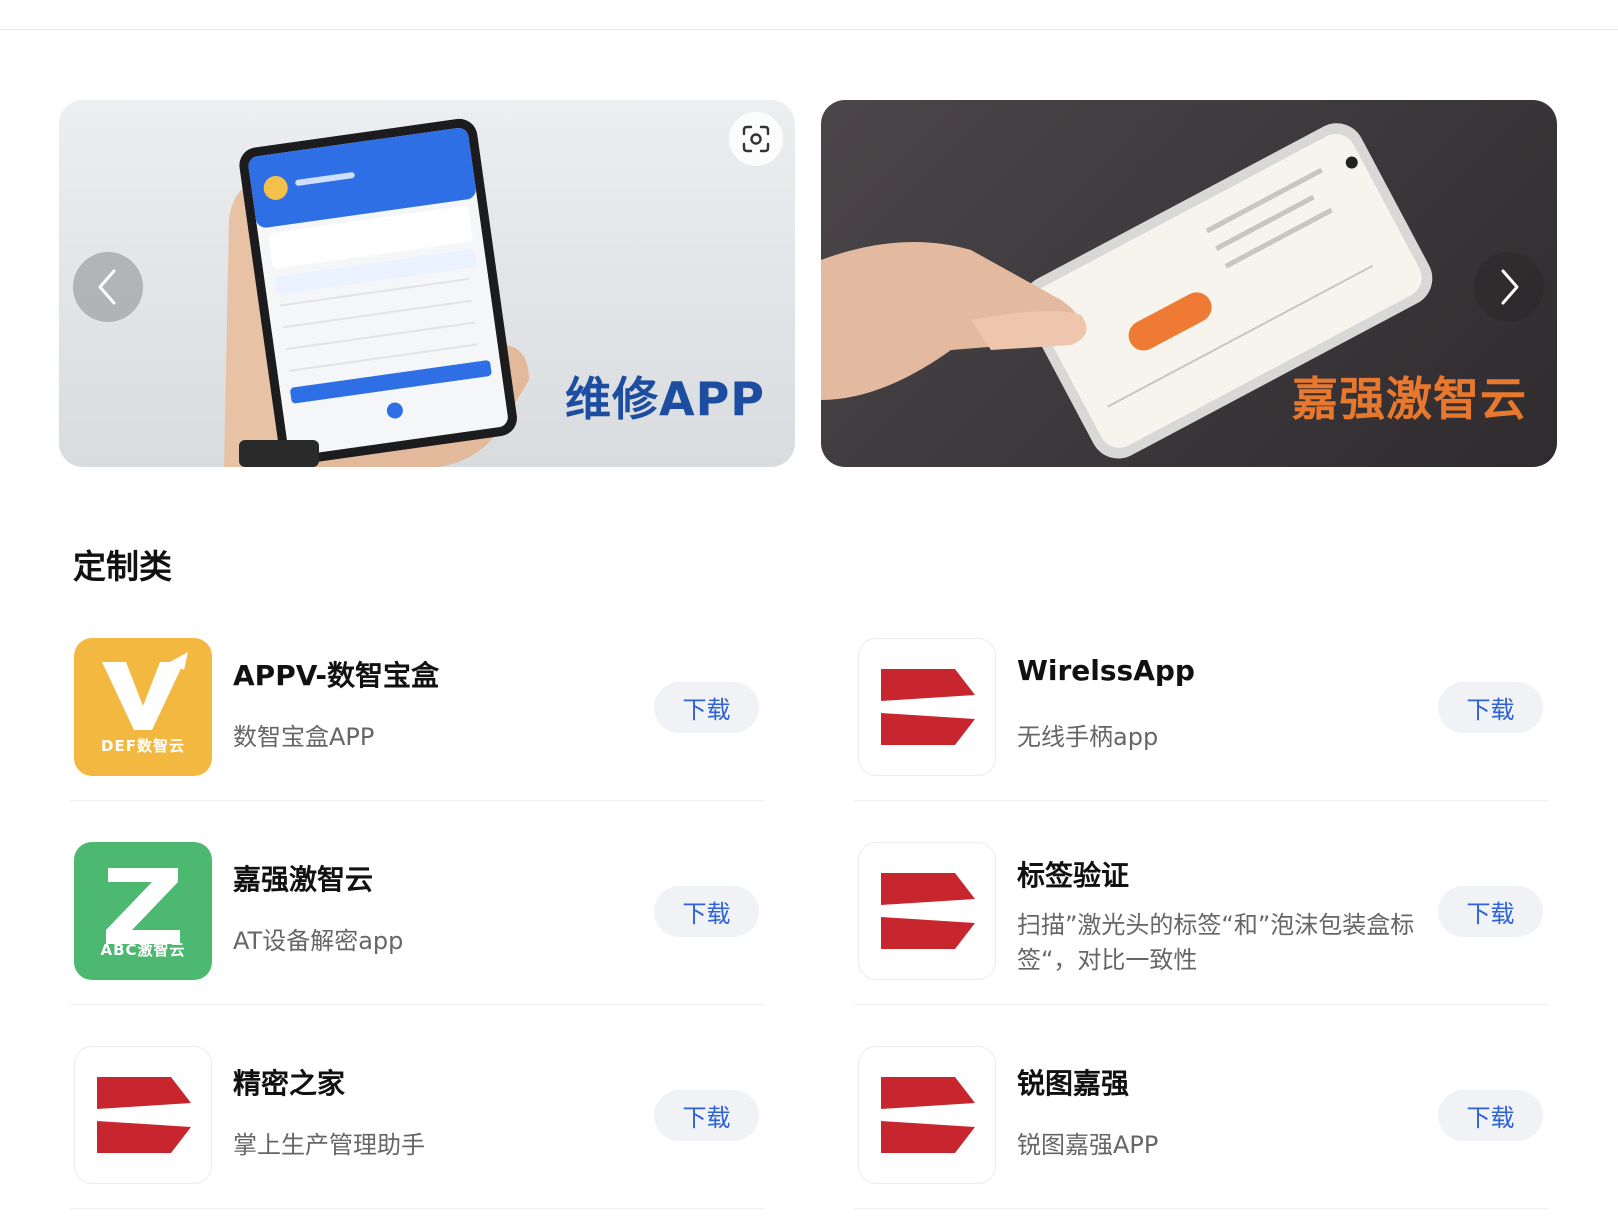 Image resolution: width=1618 pixels, height=1221 pixels. I want to click on app-name: 锐图嘉强, so click(1073, 1083).